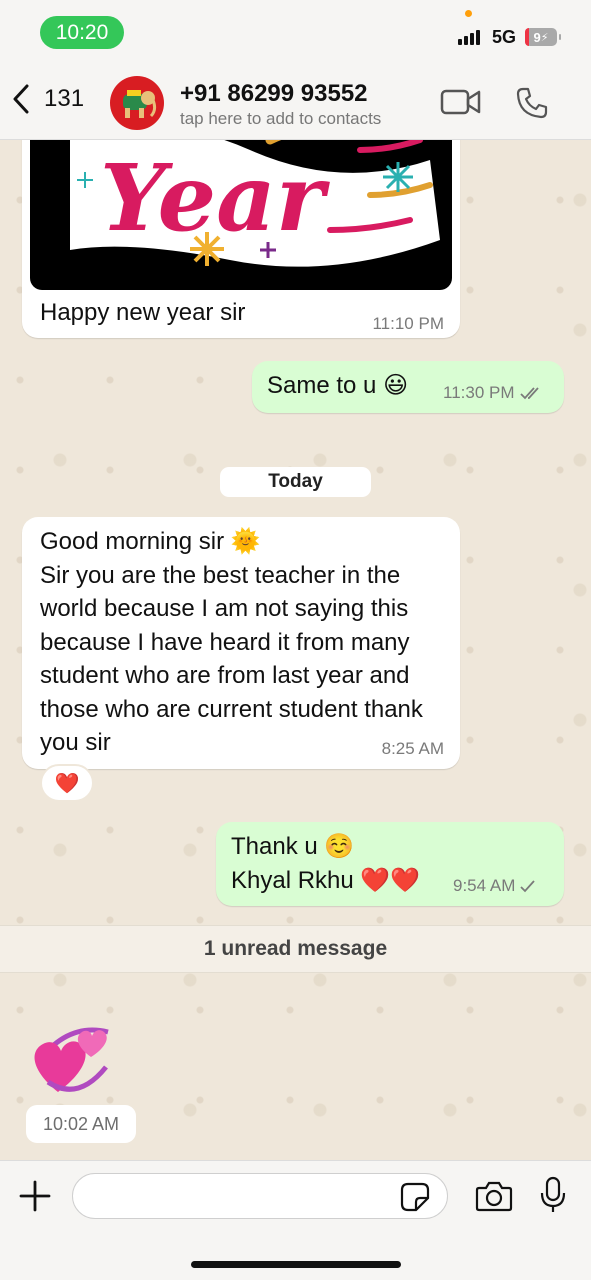 The image size is (591, 1280). I want to click on video-camera-icon, so click(460, 102).